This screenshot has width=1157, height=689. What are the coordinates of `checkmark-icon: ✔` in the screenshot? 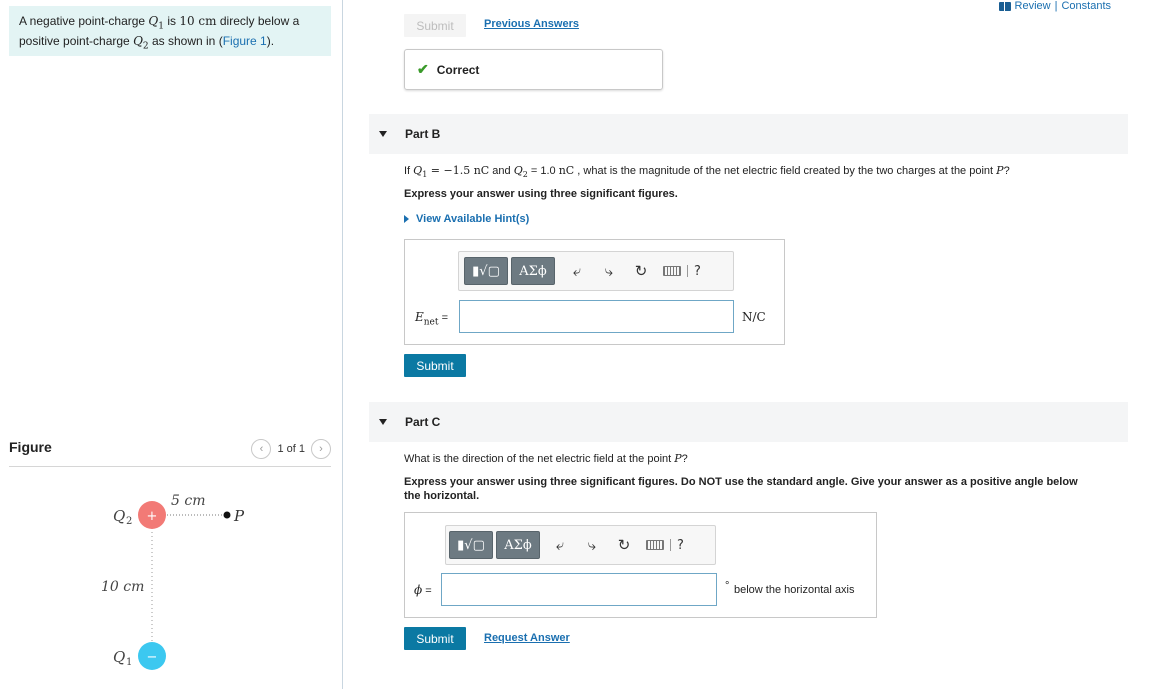 It's located at (423, 69).